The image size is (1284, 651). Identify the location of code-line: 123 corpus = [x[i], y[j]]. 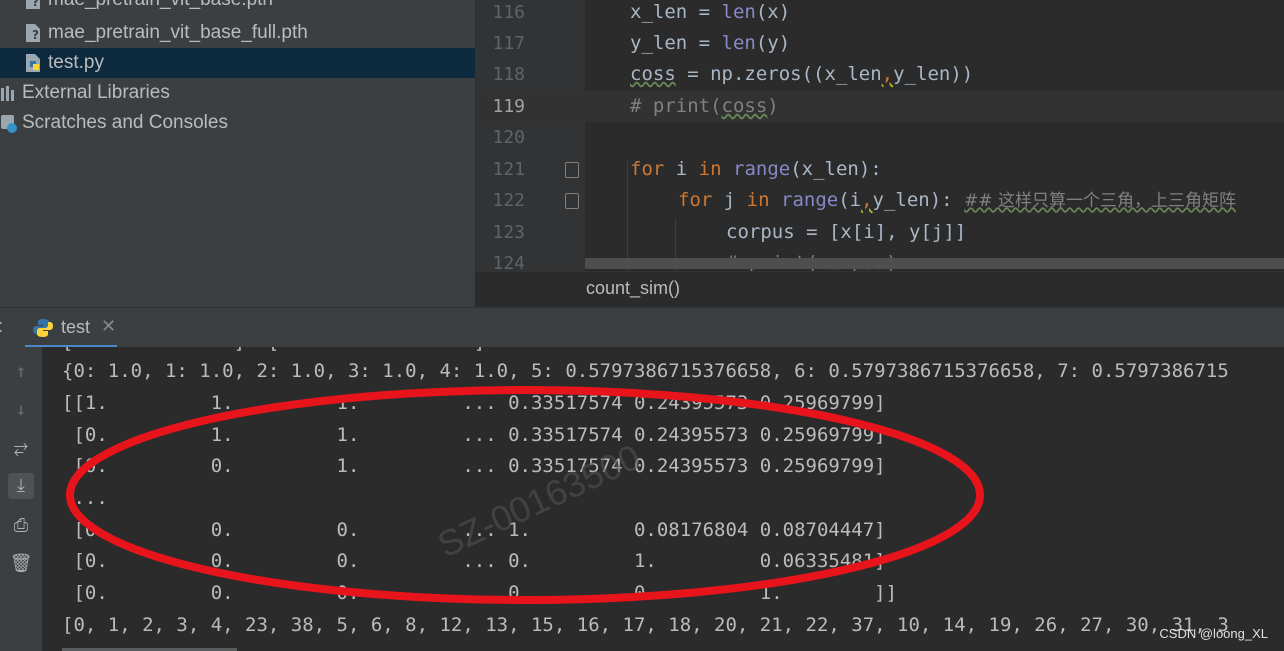
(879, 232).